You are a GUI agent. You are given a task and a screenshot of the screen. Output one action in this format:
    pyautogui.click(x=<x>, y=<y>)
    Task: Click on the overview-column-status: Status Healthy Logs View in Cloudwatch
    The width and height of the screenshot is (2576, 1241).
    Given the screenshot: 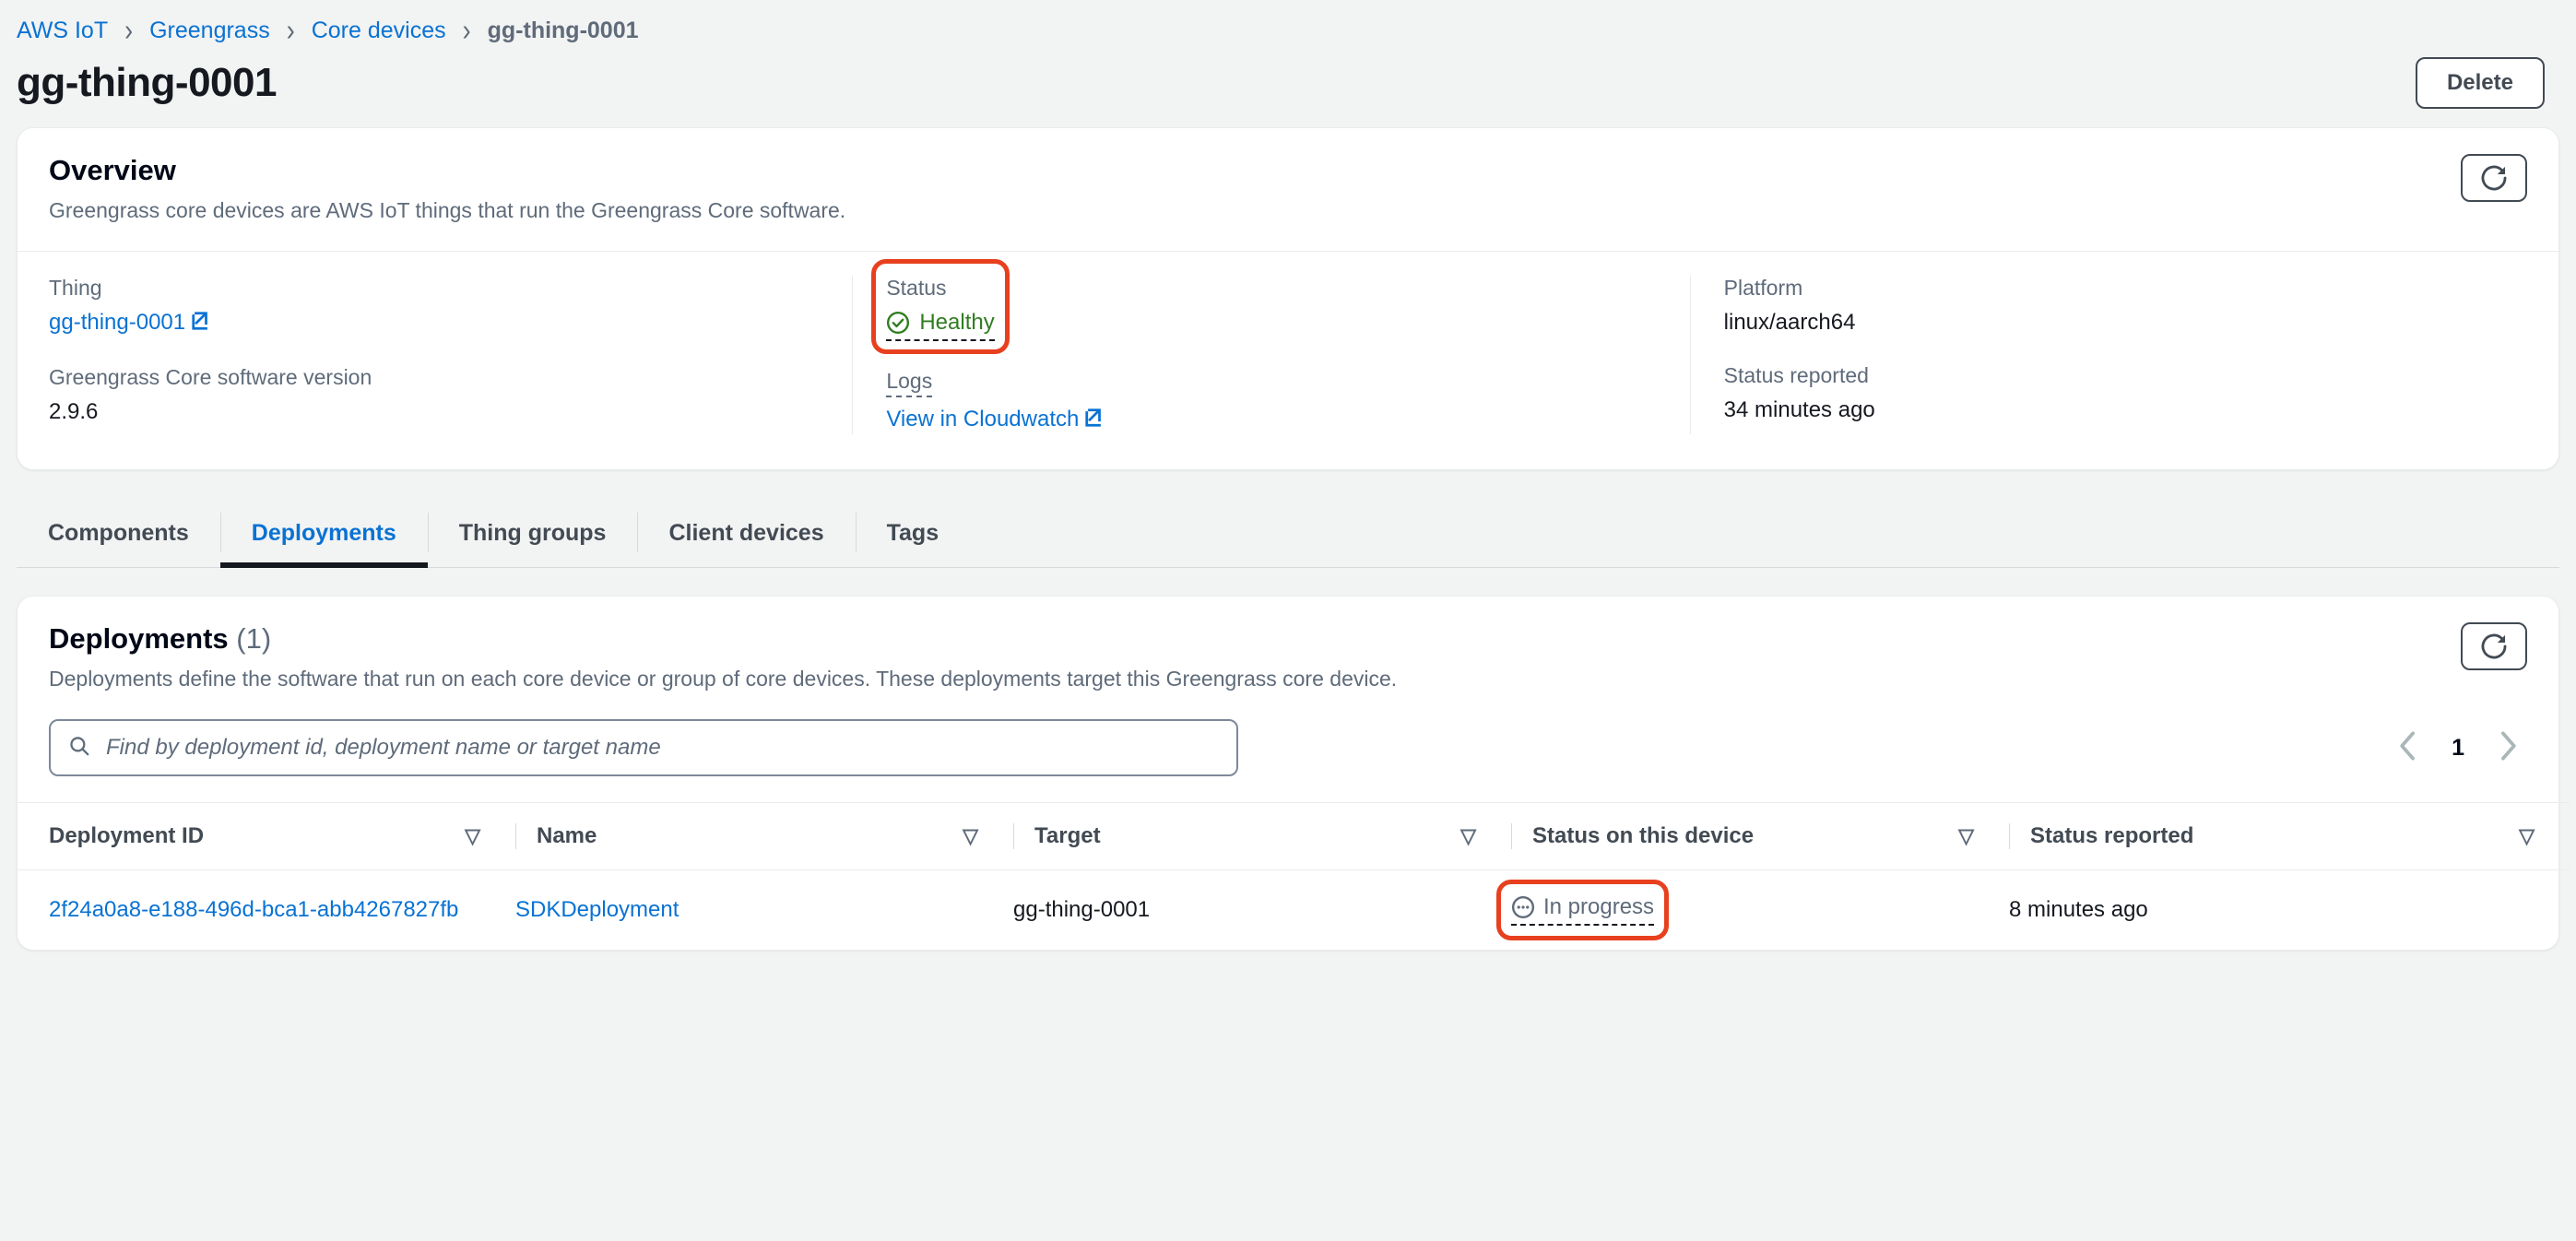 What is the action you would take?
    pyautogui.click(x=1270, y=346)
    